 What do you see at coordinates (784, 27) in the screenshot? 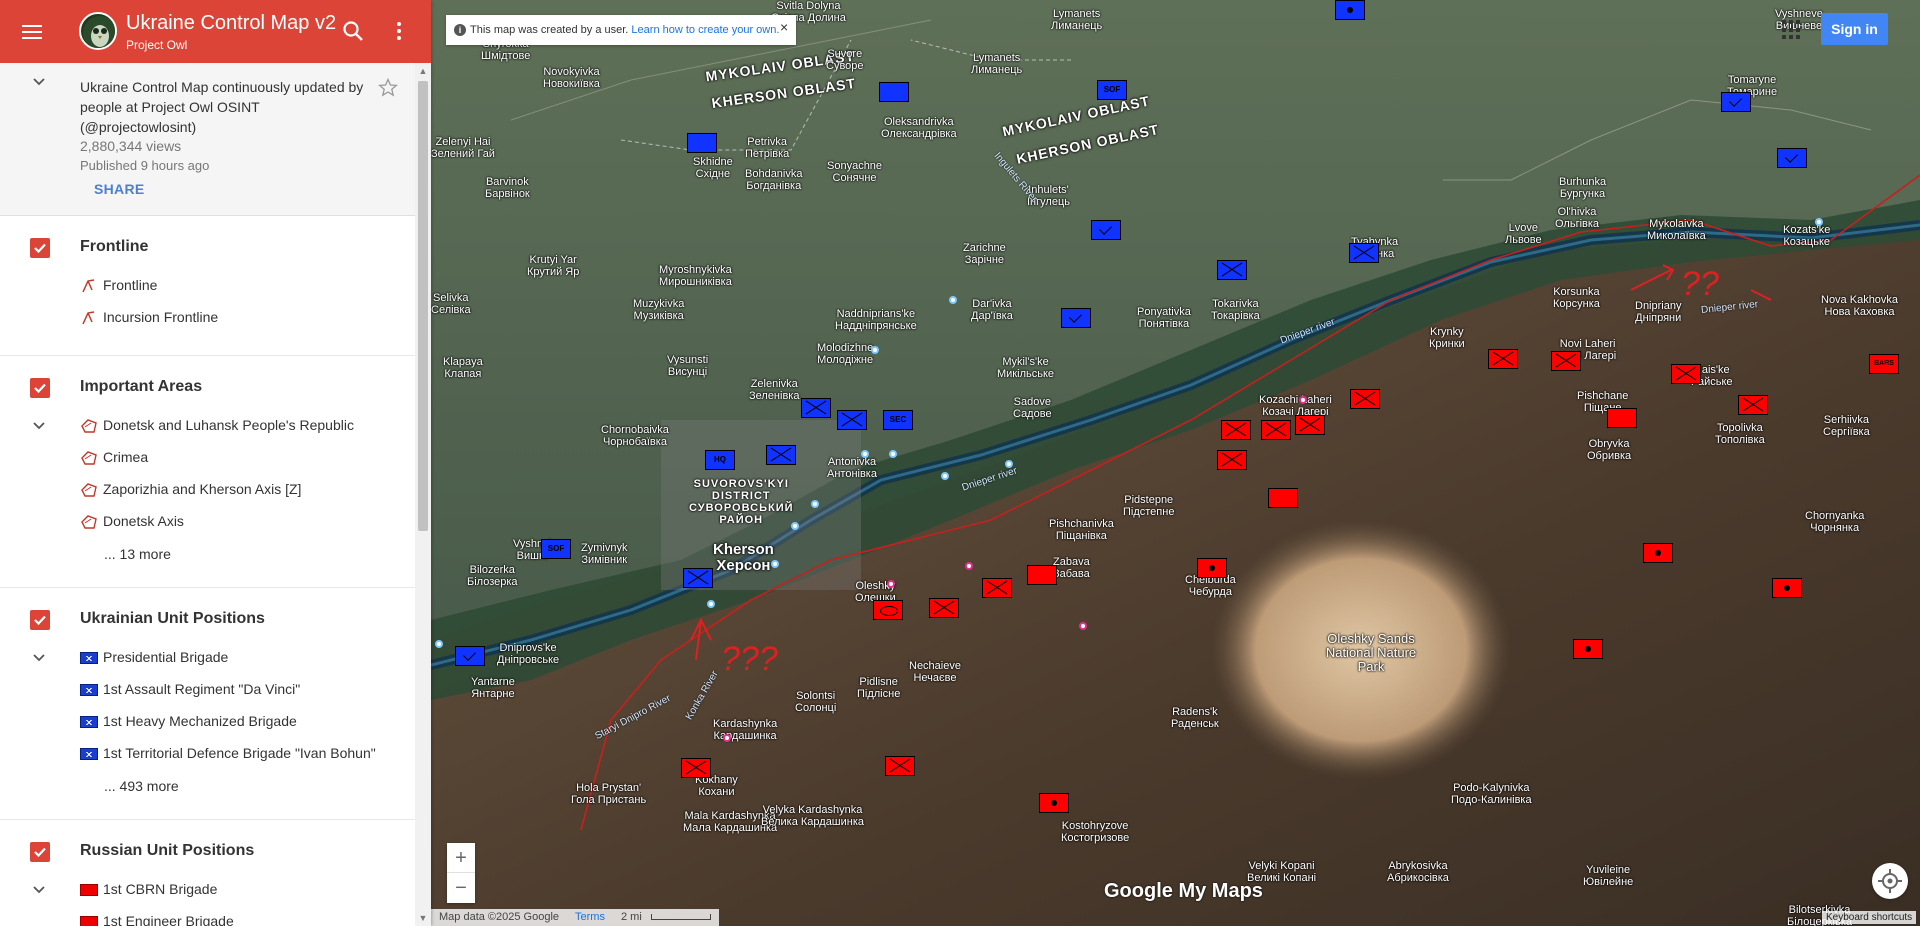
I see `close-icon: ×` at bounding box center [784, 27].